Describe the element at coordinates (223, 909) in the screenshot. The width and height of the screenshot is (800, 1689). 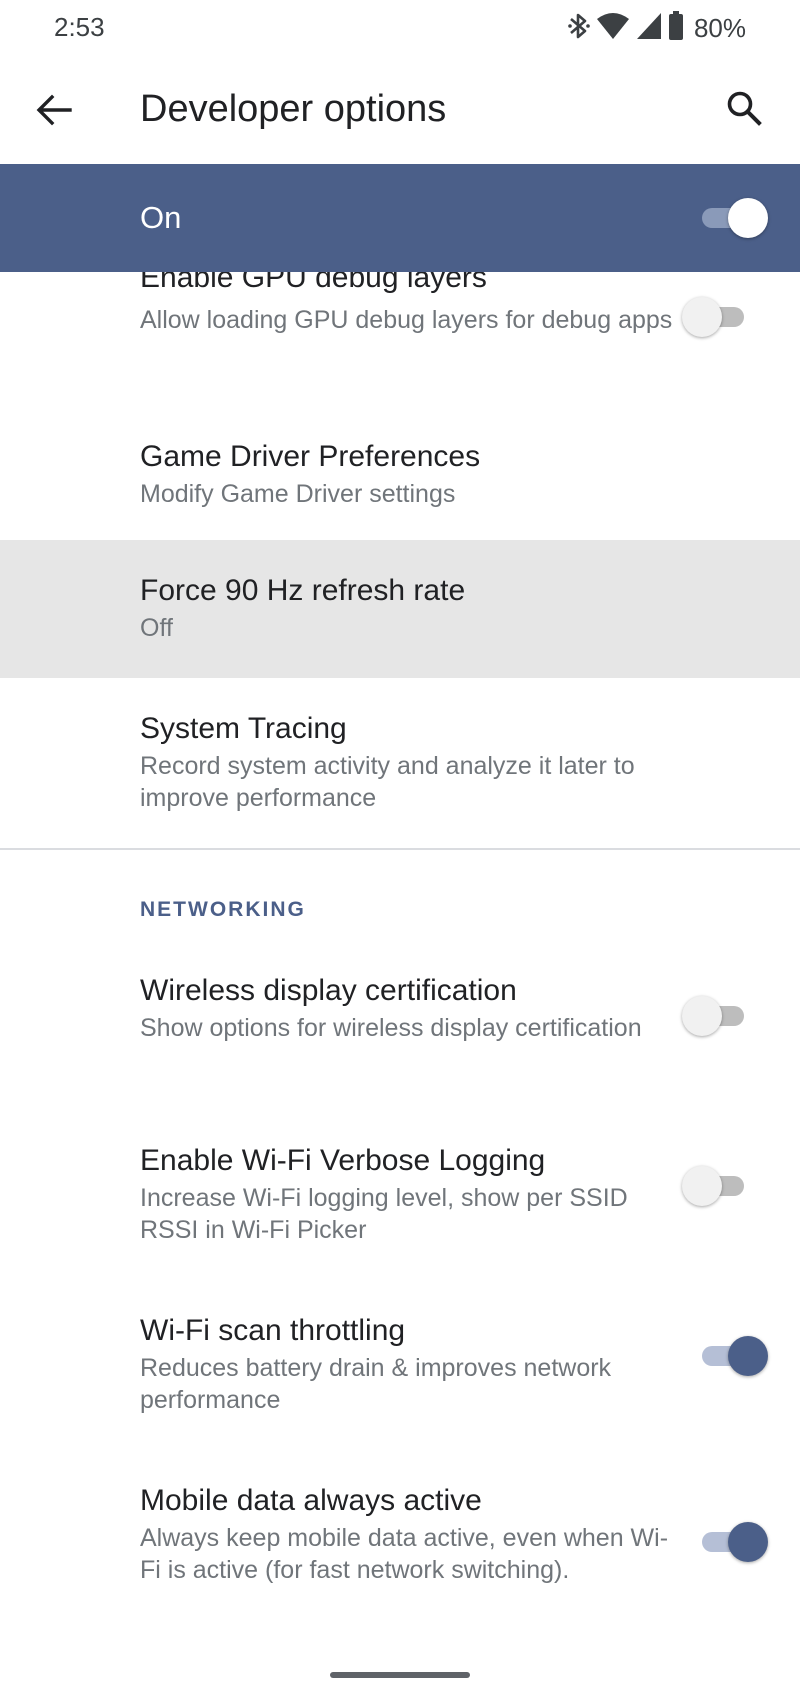
I see `category-networking: NETWORKING` at that location.